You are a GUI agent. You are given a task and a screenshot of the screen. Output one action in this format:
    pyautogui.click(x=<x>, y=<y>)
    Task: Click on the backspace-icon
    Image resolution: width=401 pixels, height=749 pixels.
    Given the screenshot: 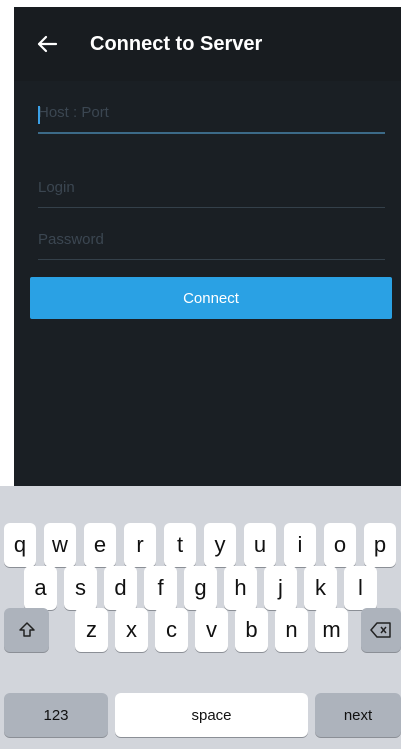 What is the action you would take?
    pyautogui.click(x=380, y=630)
    